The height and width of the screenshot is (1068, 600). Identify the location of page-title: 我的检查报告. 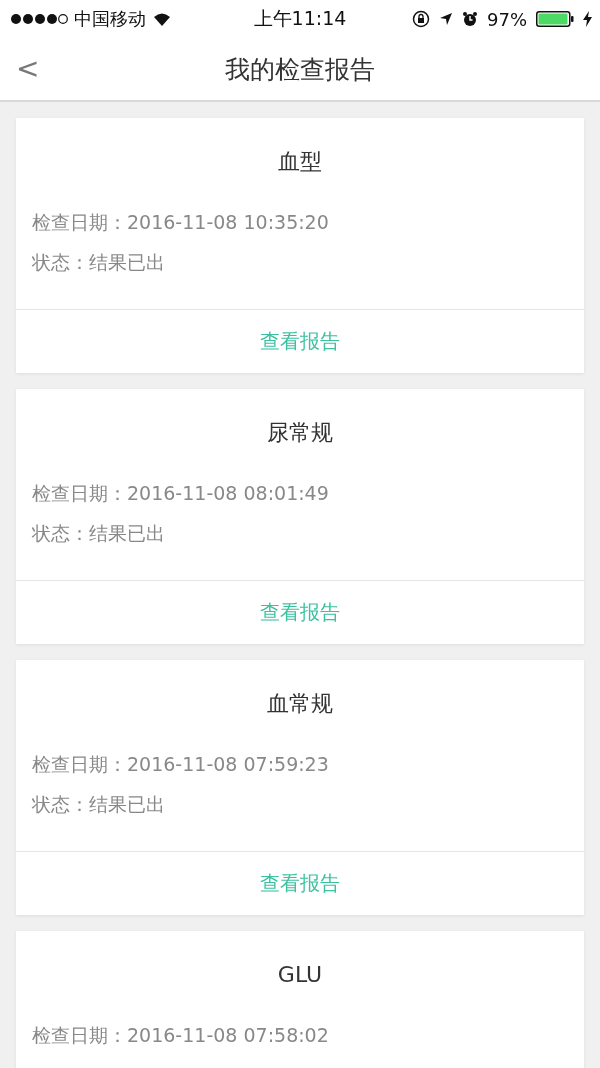
(300, 69).